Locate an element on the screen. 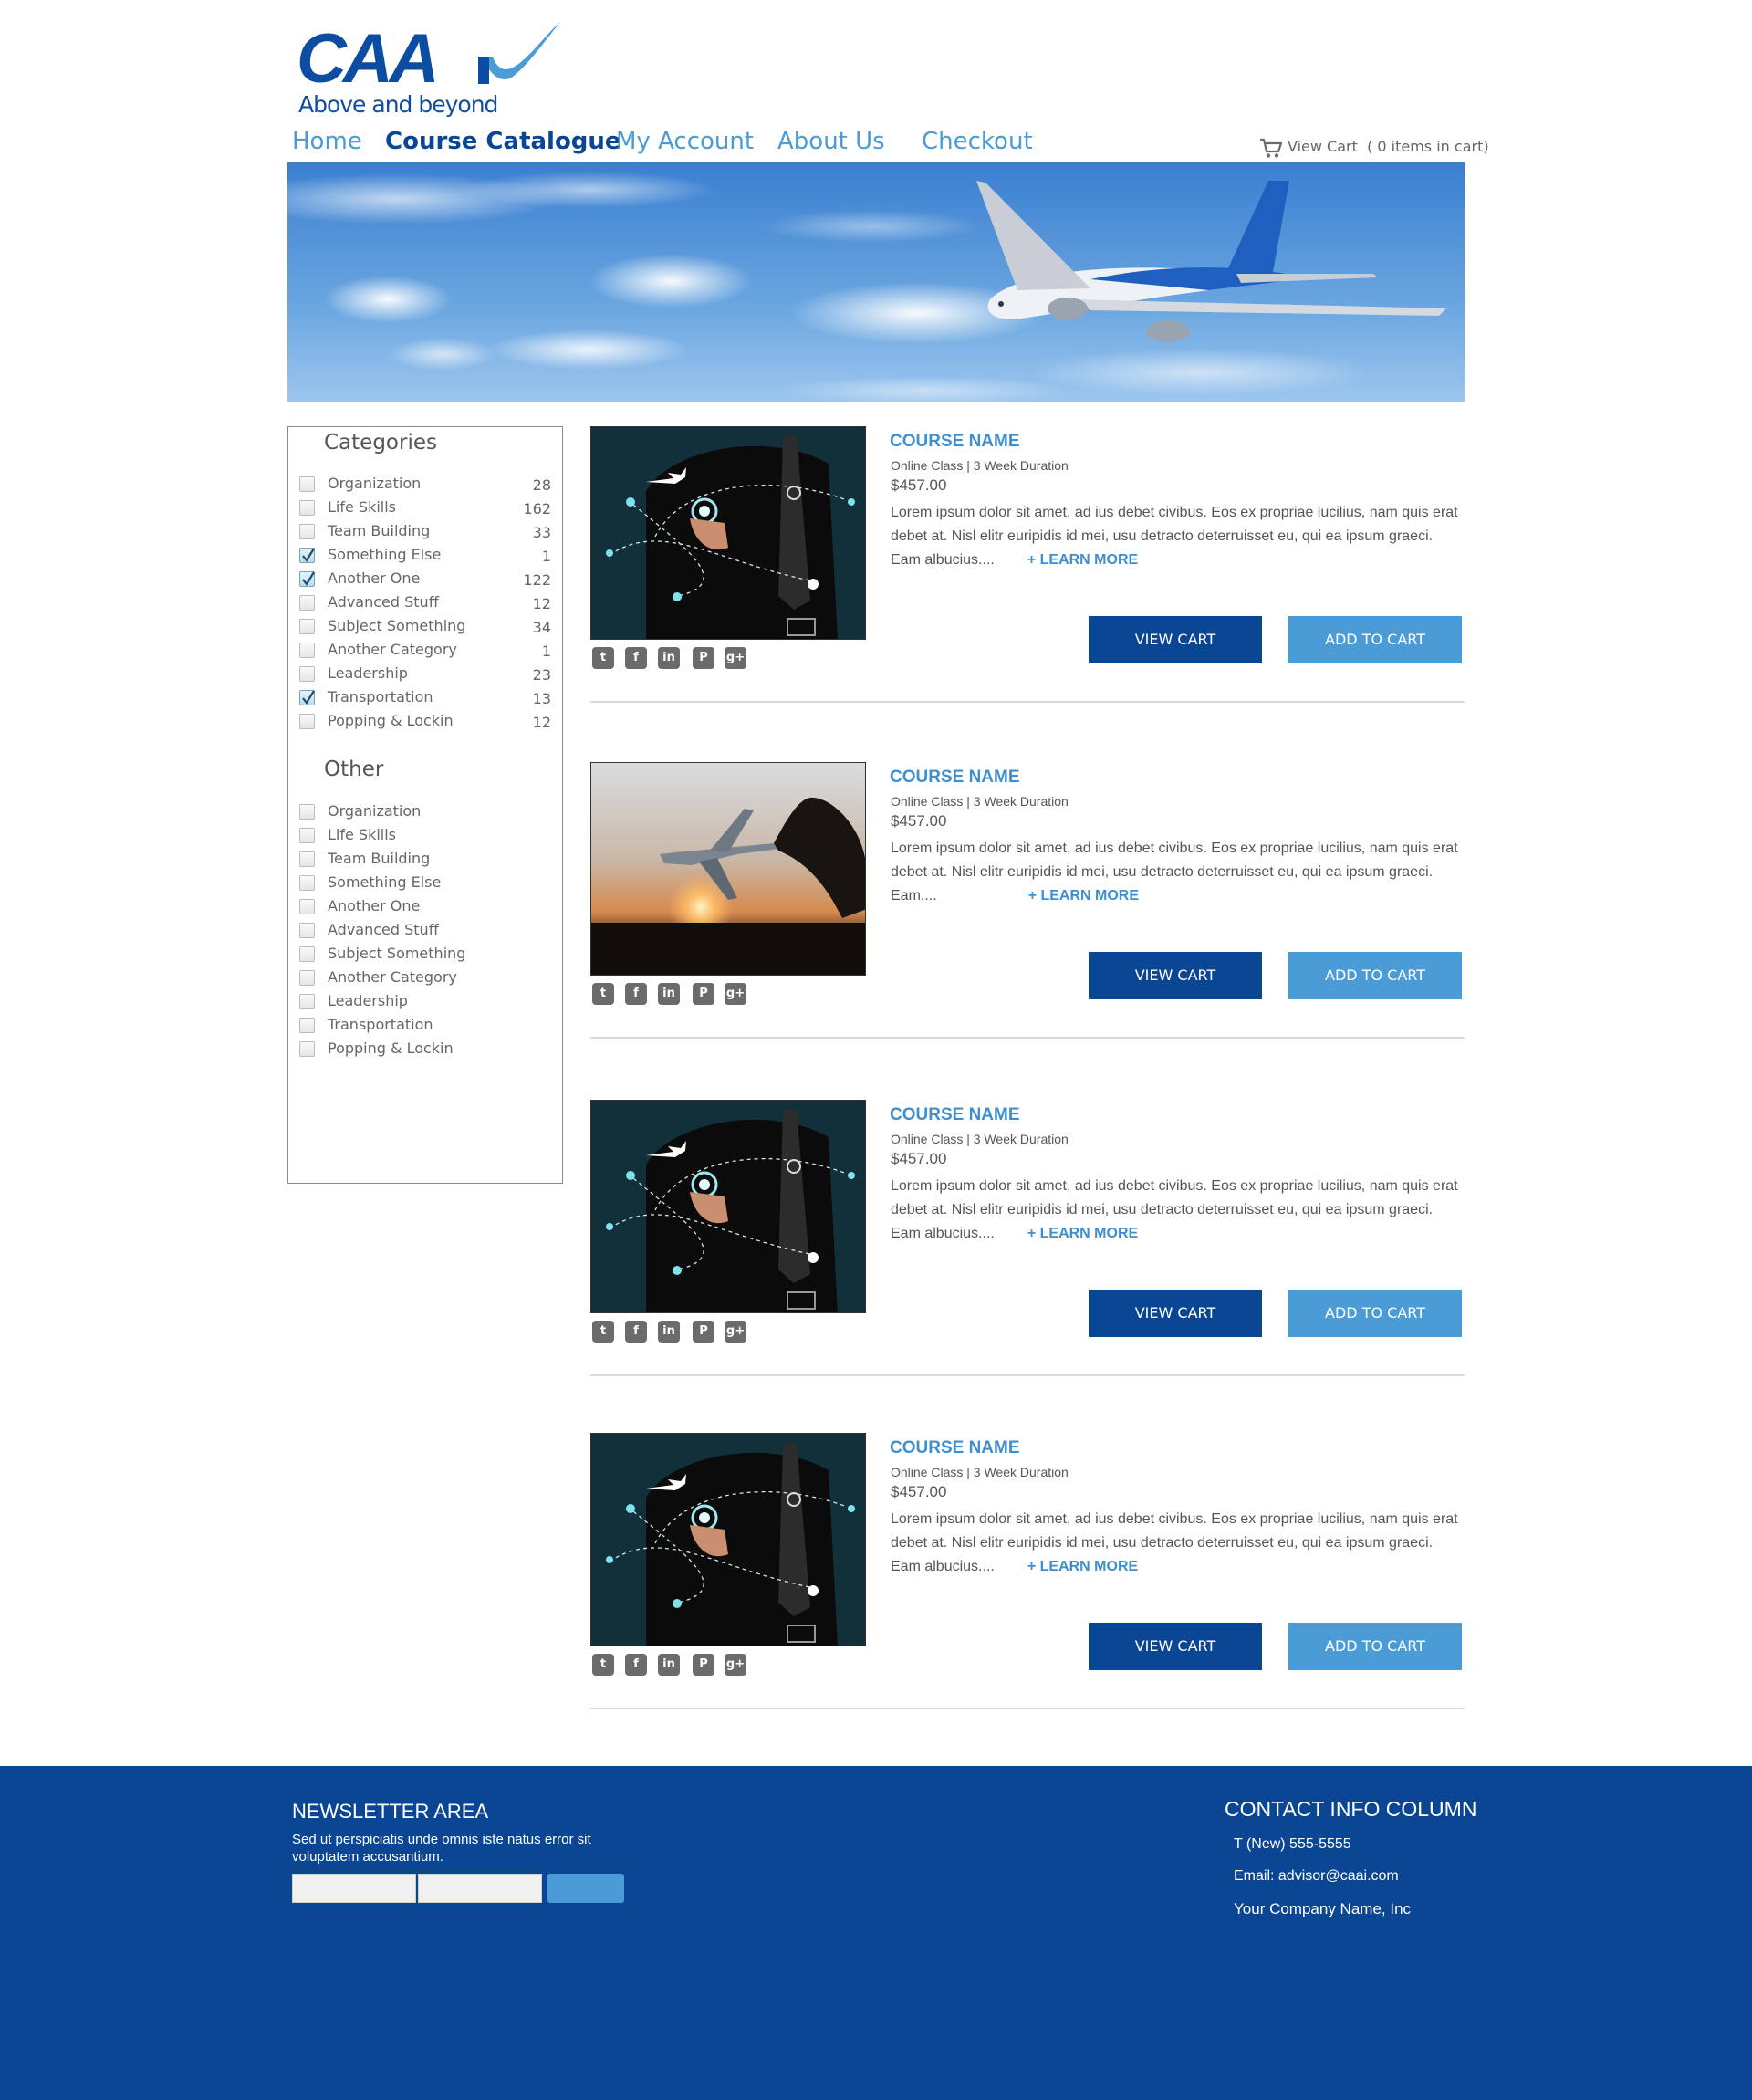  filter-category: Team Building 33 is located at coordinates (425, 532).